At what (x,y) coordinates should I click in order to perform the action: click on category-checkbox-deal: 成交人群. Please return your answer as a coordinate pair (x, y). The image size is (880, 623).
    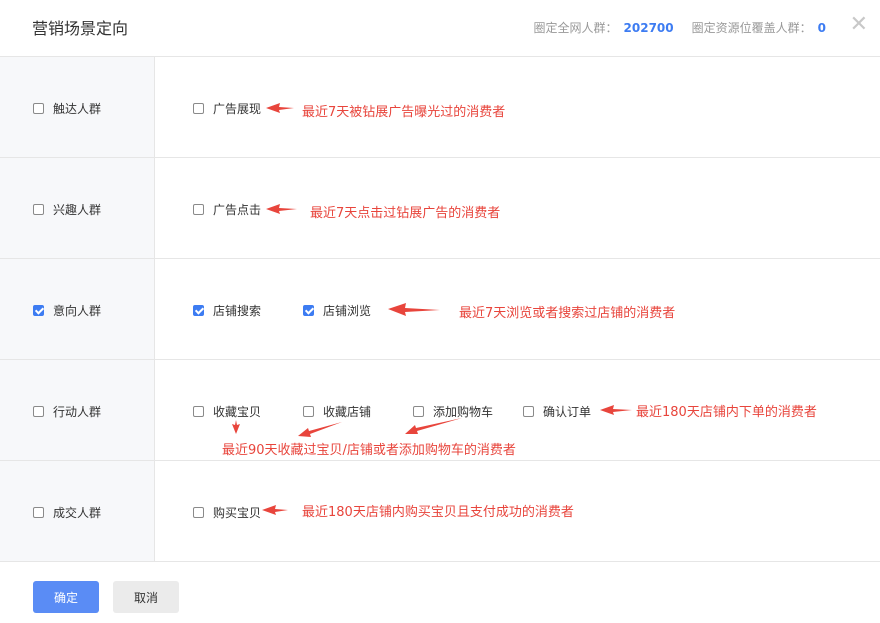
    Looking at the image, I should click on (67, 512).